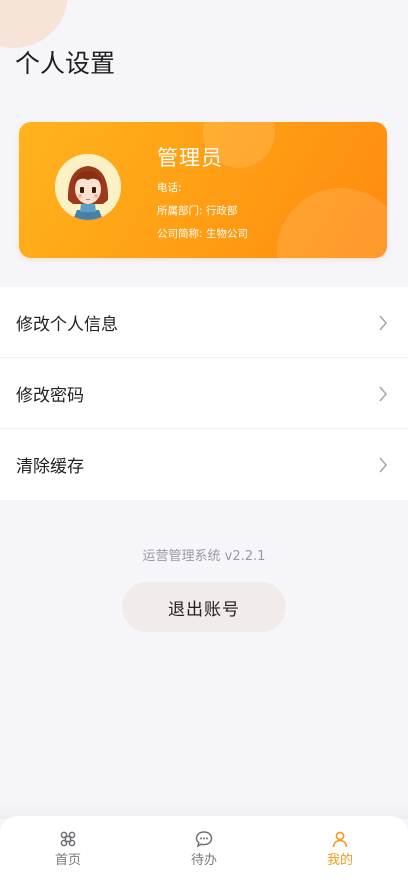 Image resolution: width=408 pixels, height=883 pixels. What do you see at coordinates (339, 860) in the screenshot?
I see `tab-label: 我的` at bounding box center [339, 860].